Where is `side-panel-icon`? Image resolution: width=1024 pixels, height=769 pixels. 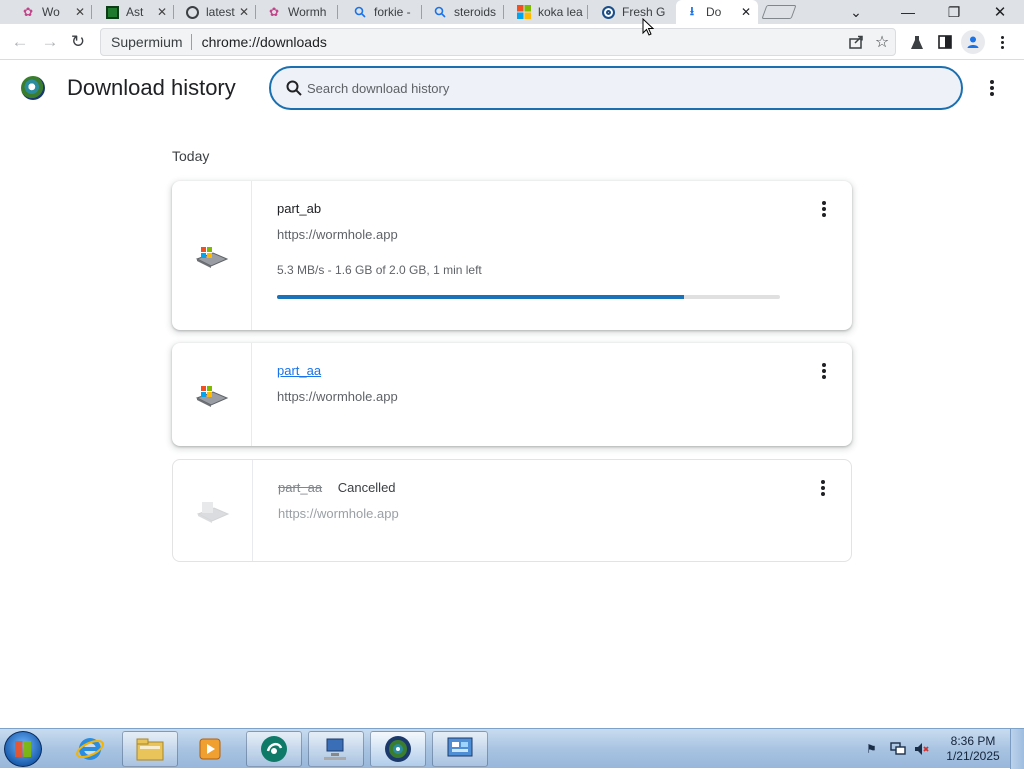 side-panel-icon is located at coordinates (945, 42).